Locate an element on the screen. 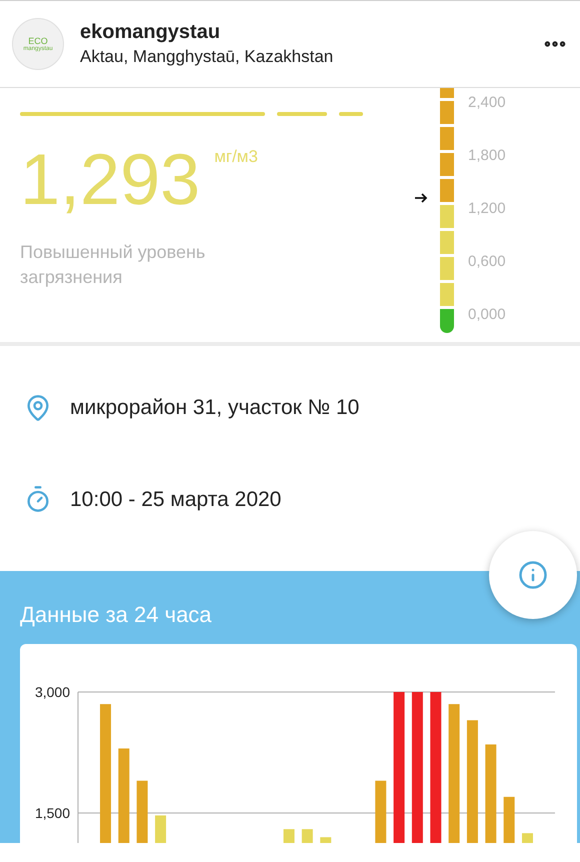 Image resolution: width=580 pixels, height=862 pixels. info-icon is located at coordinates (533, 575).